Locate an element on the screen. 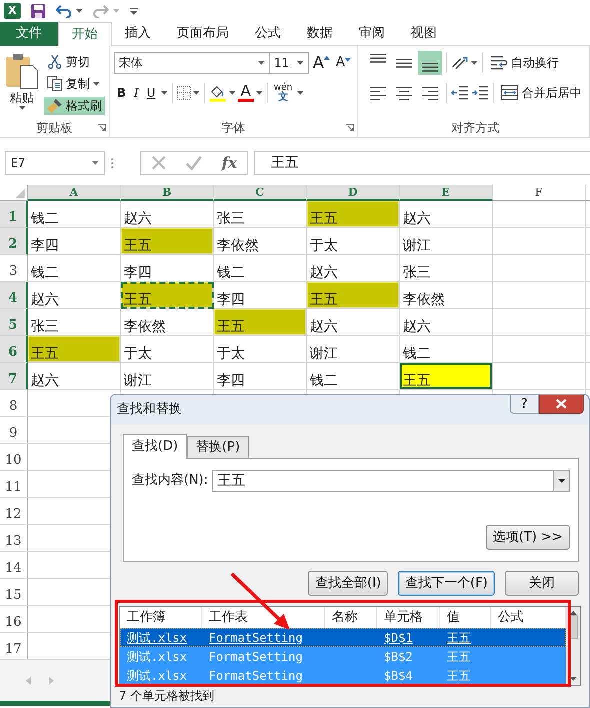 The width and height of the screenshot is (590, 708). row-header: 2 is located at coordinates (14, 241).